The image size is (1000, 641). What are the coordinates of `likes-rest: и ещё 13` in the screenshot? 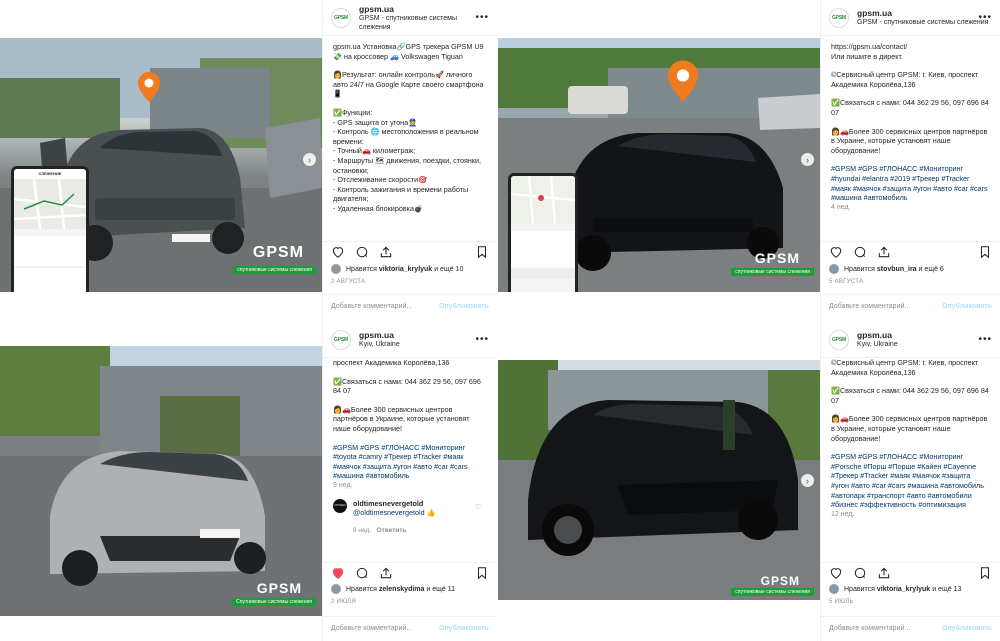 It's located at (946, 589).